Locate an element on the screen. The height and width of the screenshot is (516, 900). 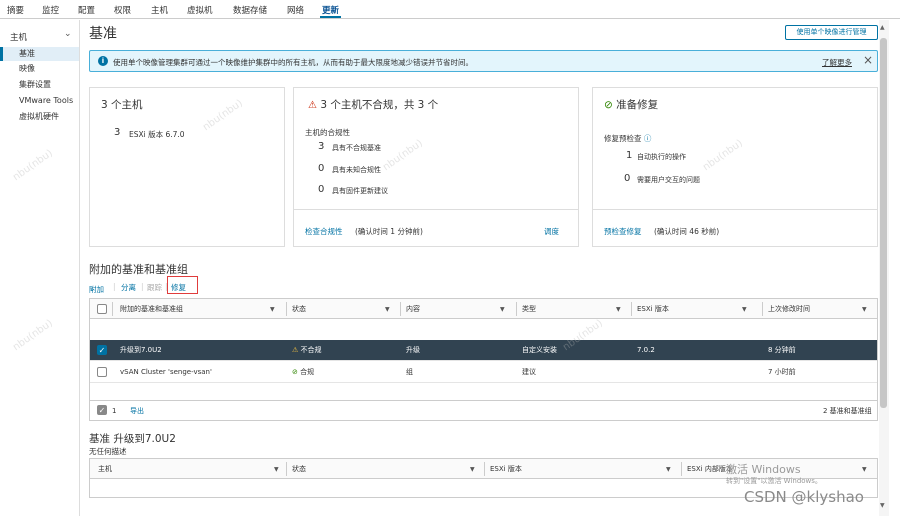
cell-modified: 7 小时前 is located at coordinates (782, 372).